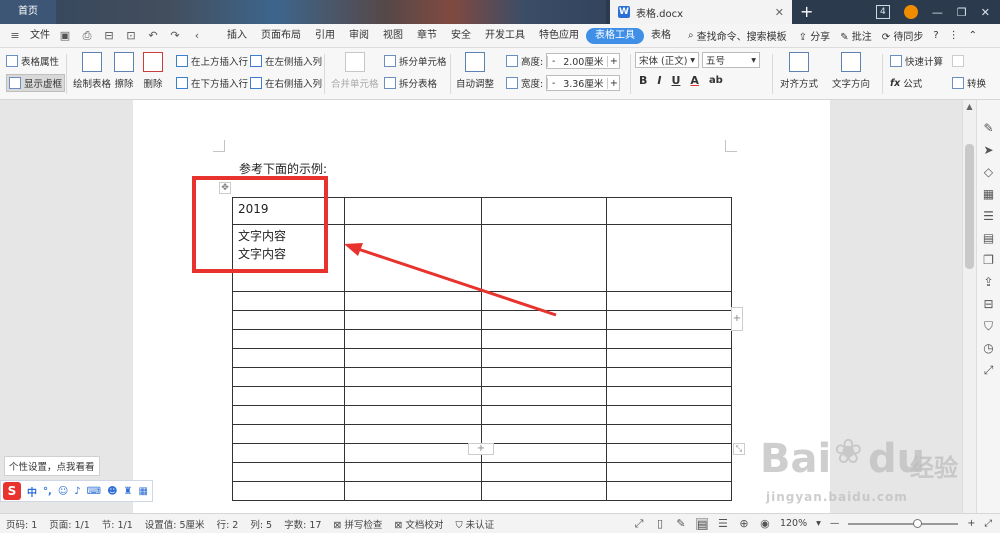 The image size is (1000, 533). Describe the element at coordinates (988, 523) in the screenshot. I see `expand-status-icon: ⤢` at that location.